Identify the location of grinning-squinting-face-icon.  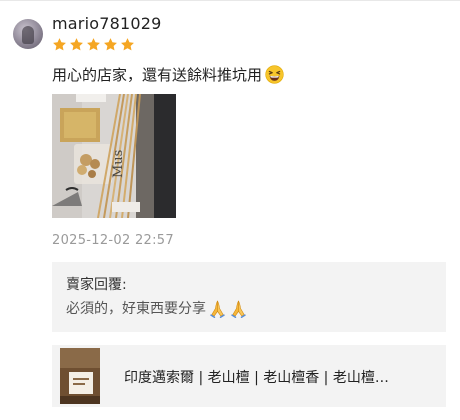
(274, 74).